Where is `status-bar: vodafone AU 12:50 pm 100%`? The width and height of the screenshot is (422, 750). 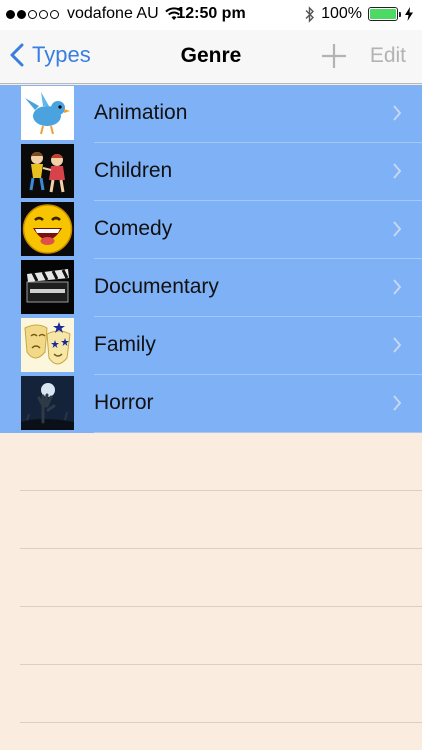
status-bar: vodafone AU 12:50 pm 100% is located at coordinates (211, 15).